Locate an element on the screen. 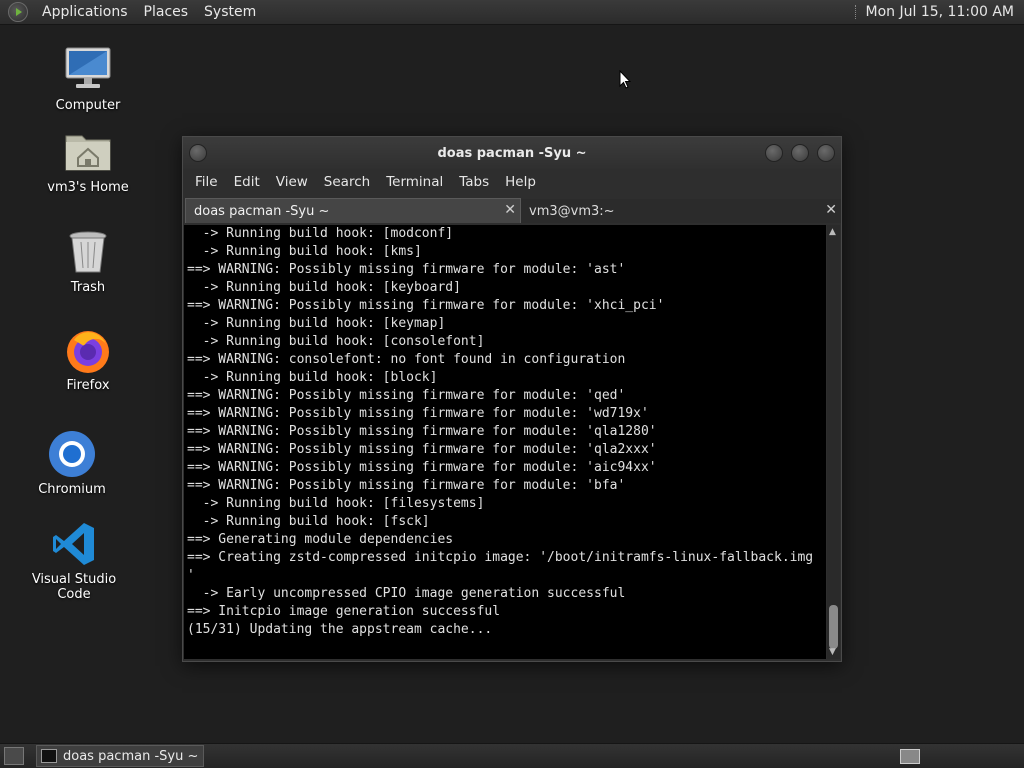 The height and width of the screenshot is (768, 1024). desktop-icon-home: vm3's Home is located at coordinates (88, 161).